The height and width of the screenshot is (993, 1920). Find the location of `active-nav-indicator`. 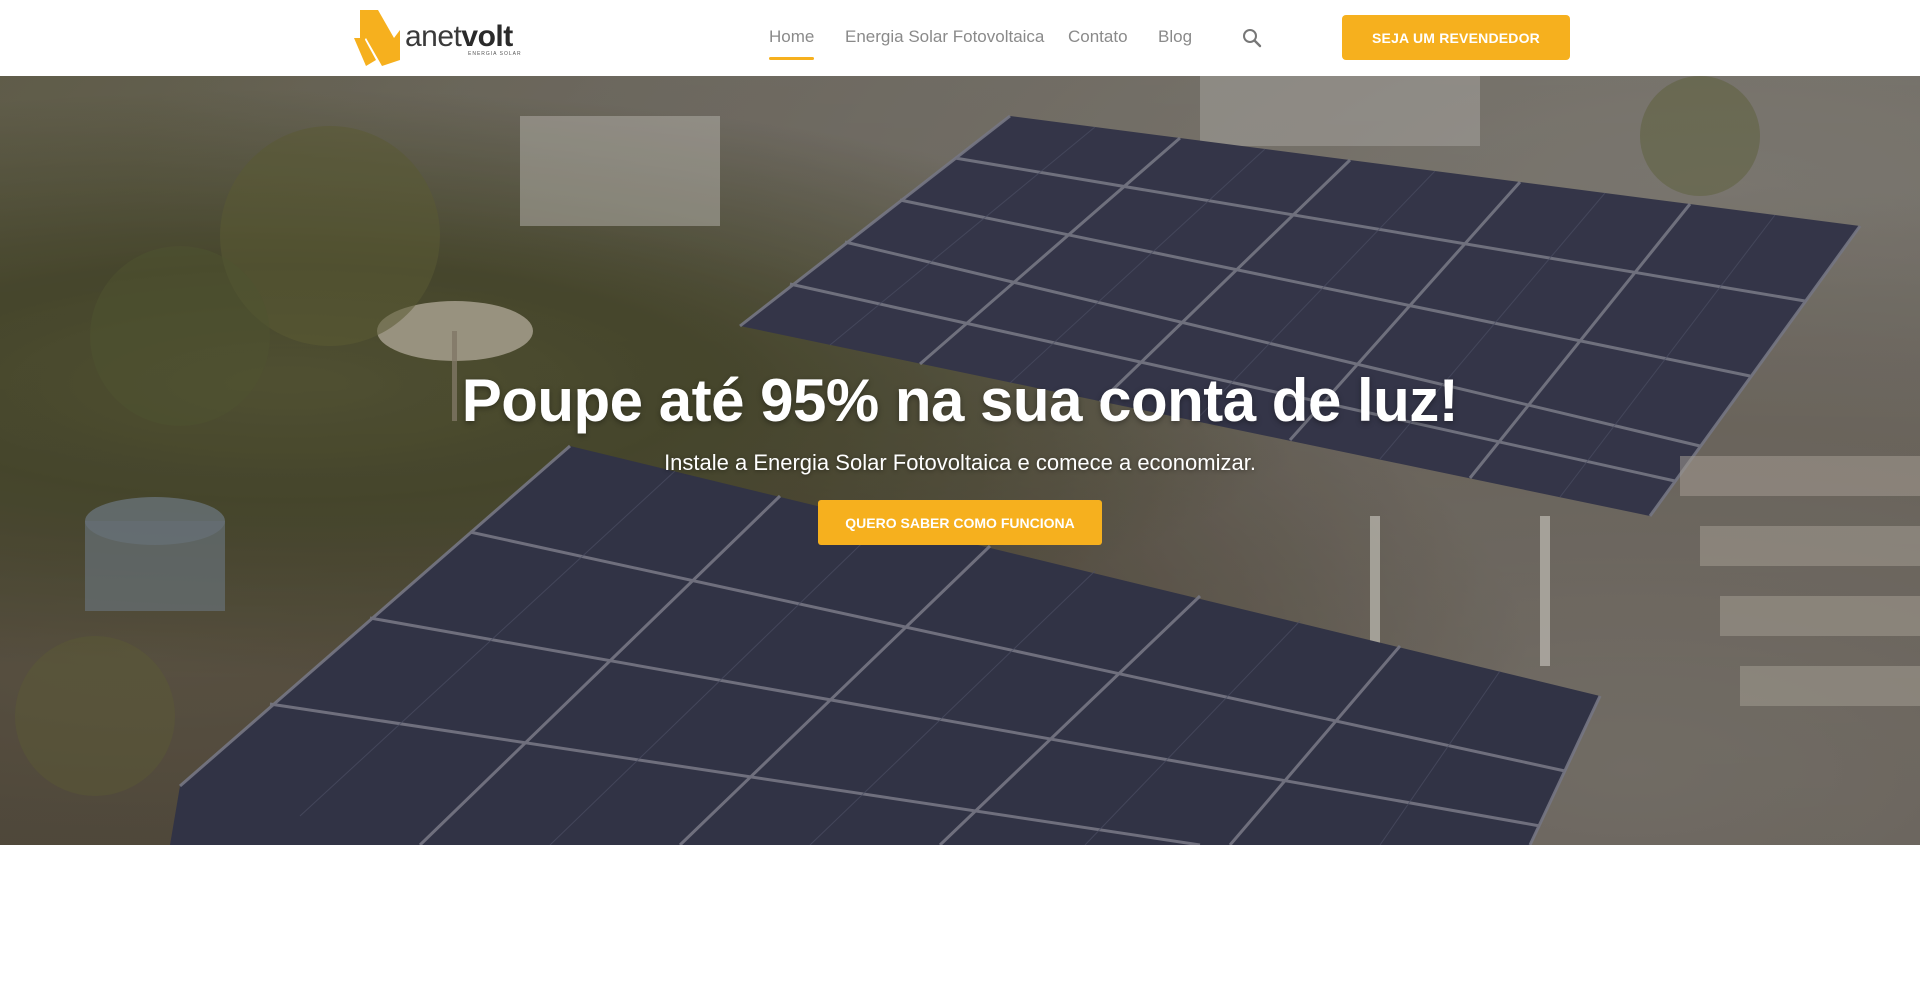

active-nav-indicator is located at coordinates (791, 58).